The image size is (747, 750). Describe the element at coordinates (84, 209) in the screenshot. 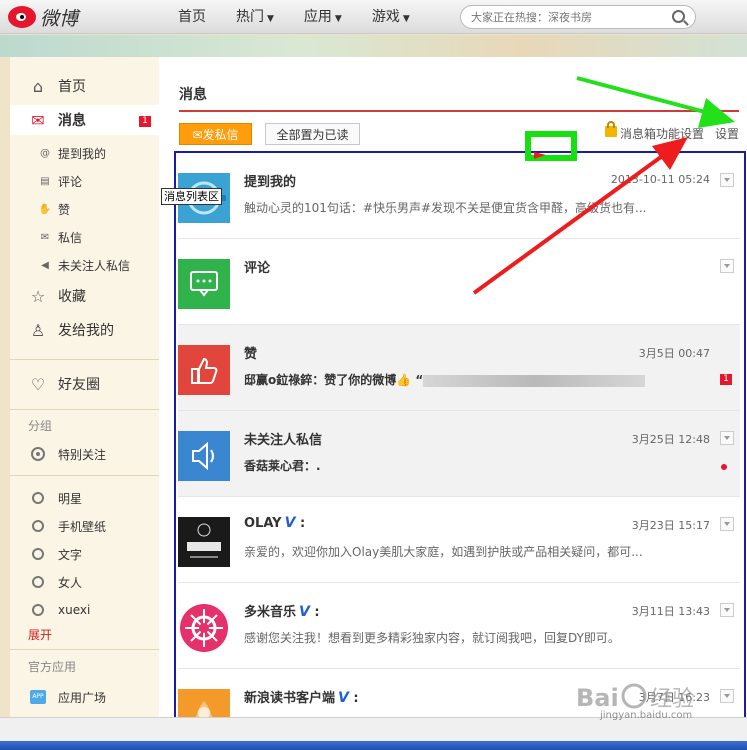

I see `sidebar-item-likes: ✋ 赞` at that location.